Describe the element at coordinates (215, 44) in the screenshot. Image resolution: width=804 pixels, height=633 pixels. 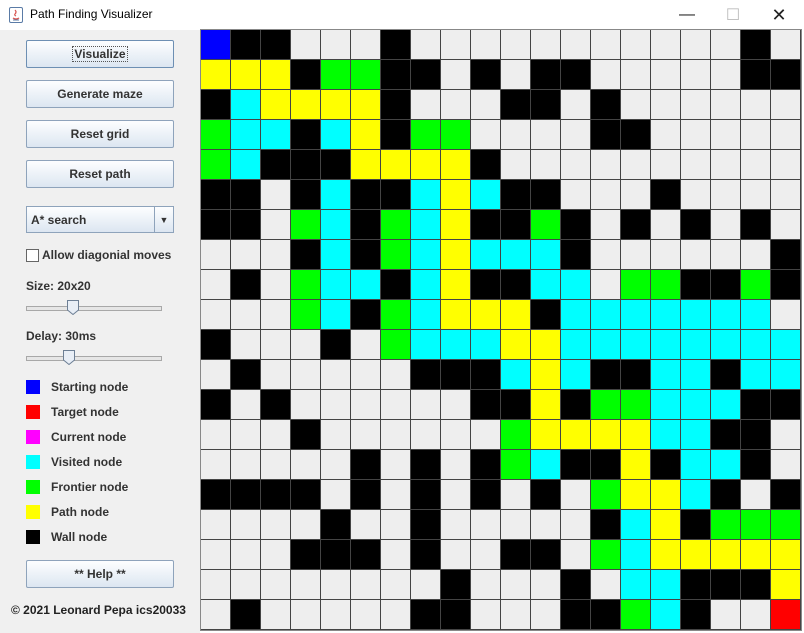
I see `grid-cell-start` at that location.